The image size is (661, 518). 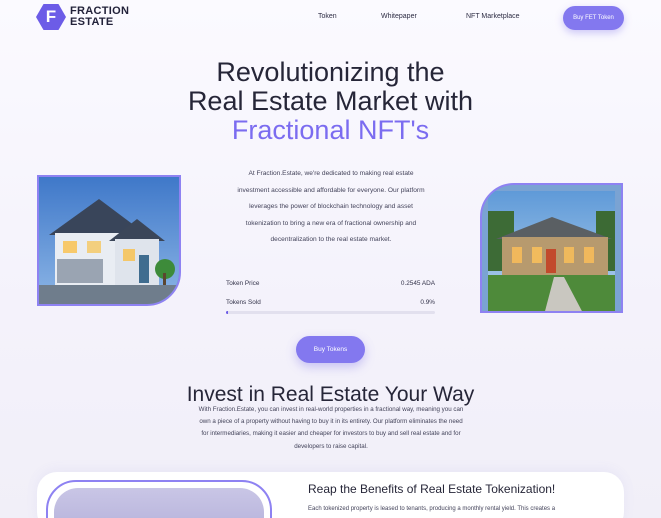 I want to click on nav-token-link: Token, so click(x=327, y=16).